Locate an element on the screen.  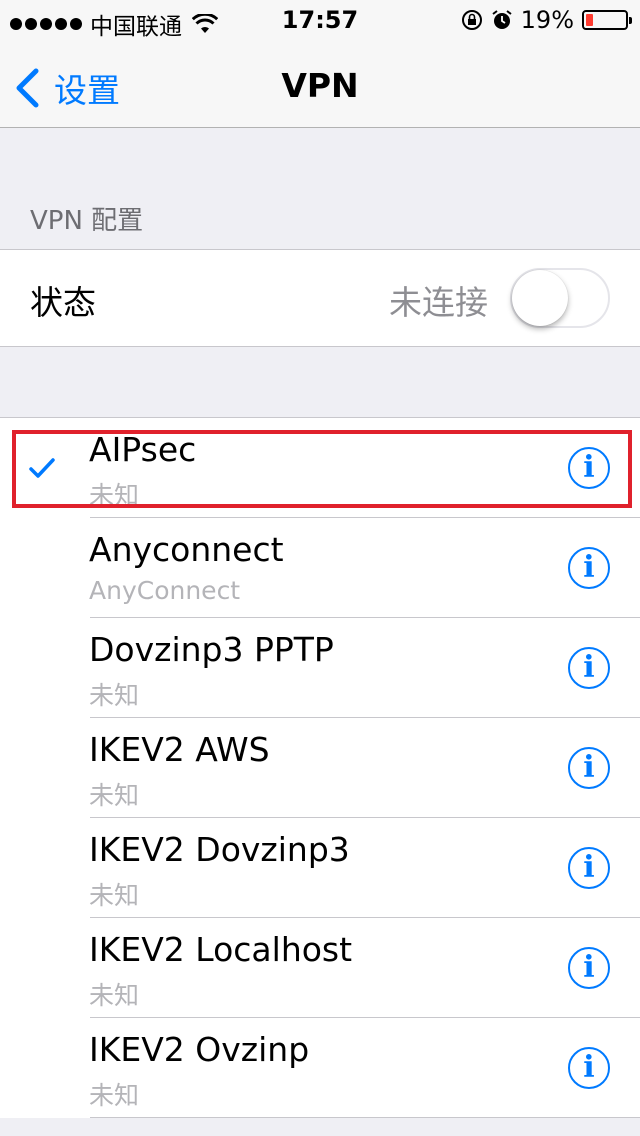
vpn-list-item: Dovzinp3 PPTP 未知 i is located at coordinates (320, 668).